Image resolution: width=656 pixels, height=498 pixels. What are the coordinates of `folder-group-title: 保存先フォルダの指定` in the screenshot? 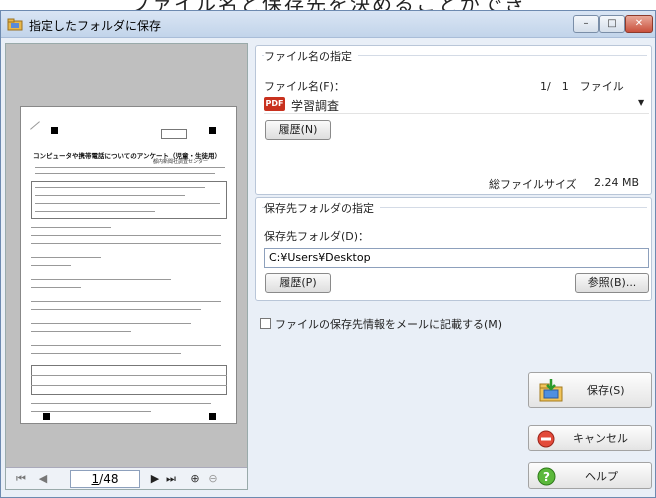 It's located at (322, 208).